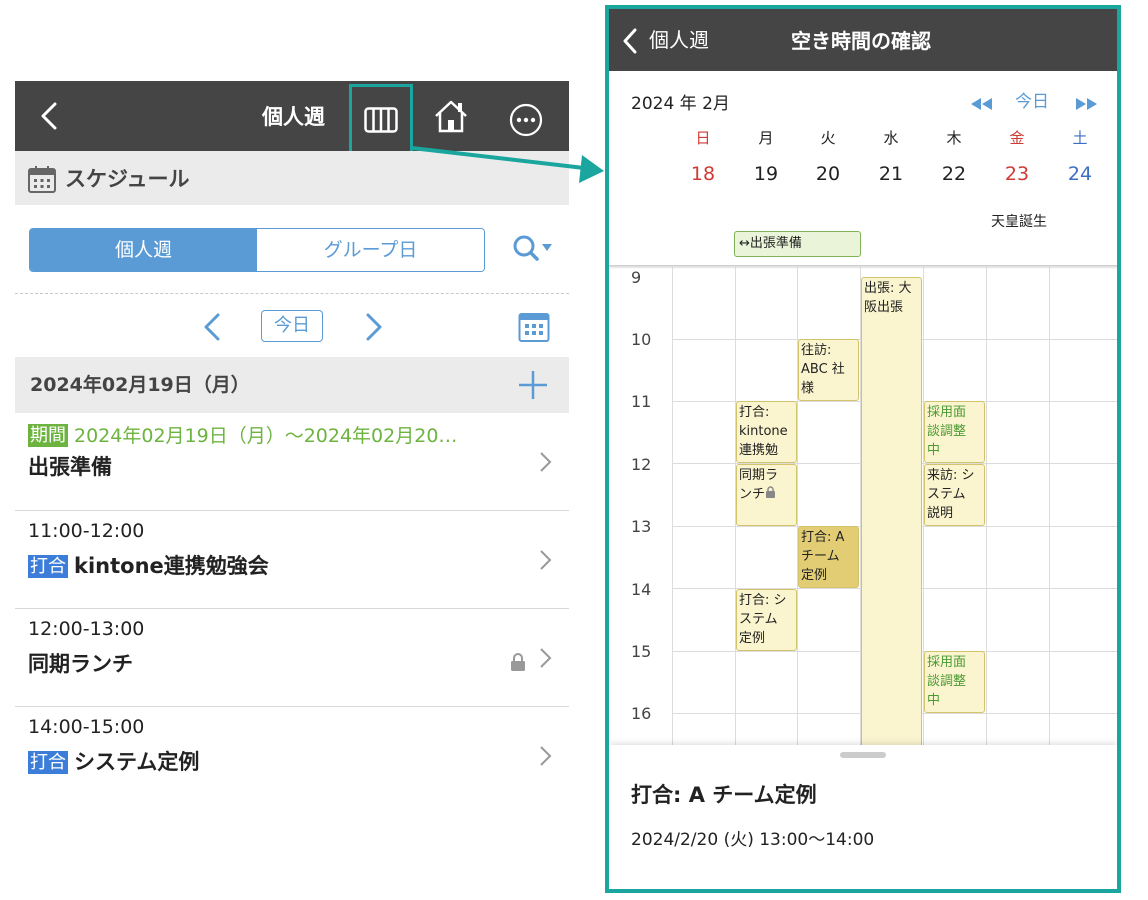 The image size is (1148, 900). Describe the element at coordinates (703, 138) in the screenshot. I see `weekday-sun: 日` at that location.